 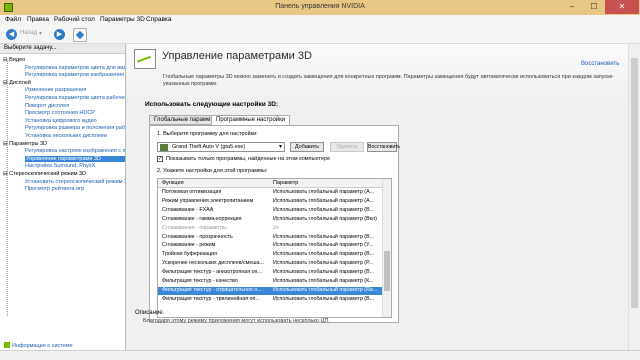 I want to click on tree-category: ⊟ Стереоскопический режим 3D, so click(x=44, y=174).